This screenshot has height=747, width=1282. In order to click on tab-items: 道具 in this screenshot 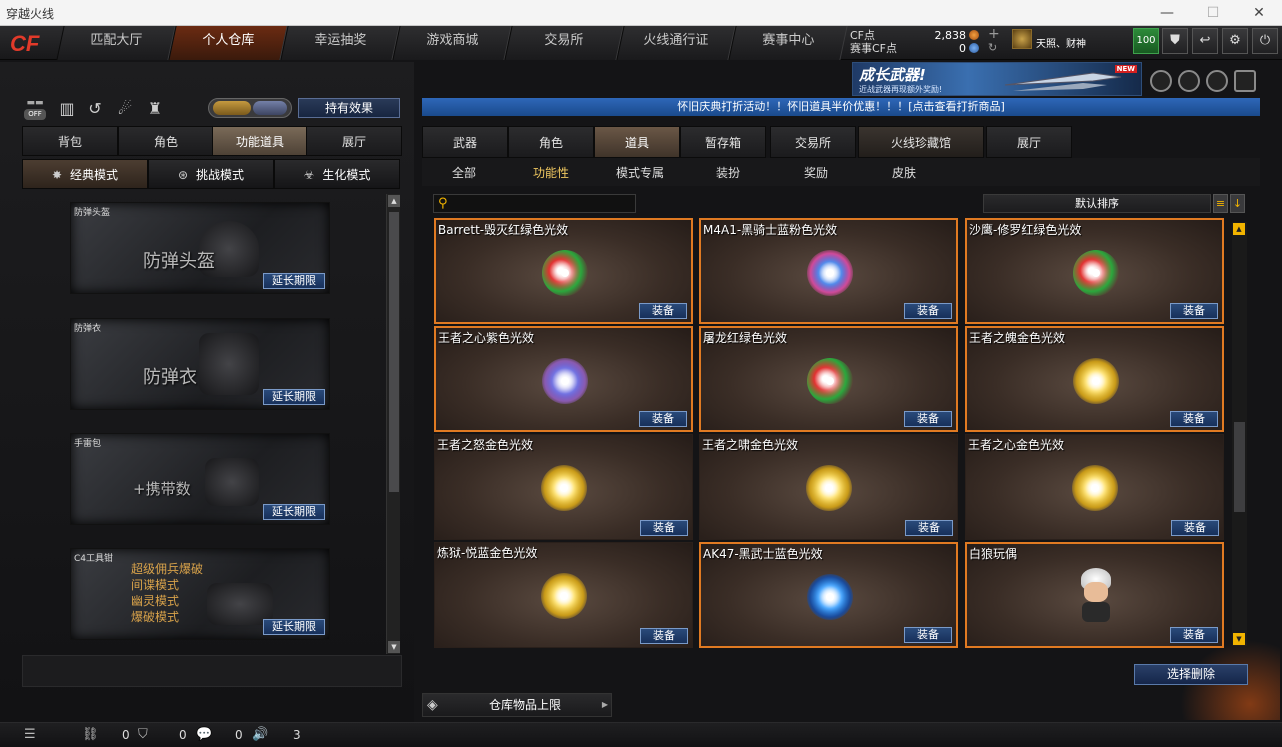, I will do `click(637, 142)`.